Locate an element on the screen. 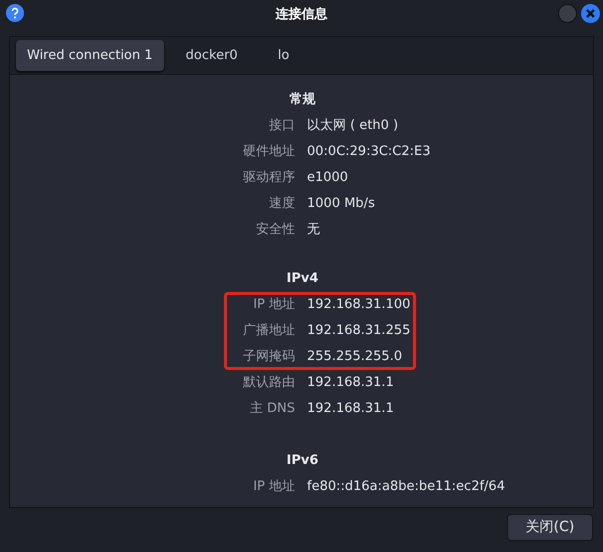 The image size is (603, 552). field-value: fe80::d16a:a8be:be11:ec2f/64 is located at coordinates (406, 487).